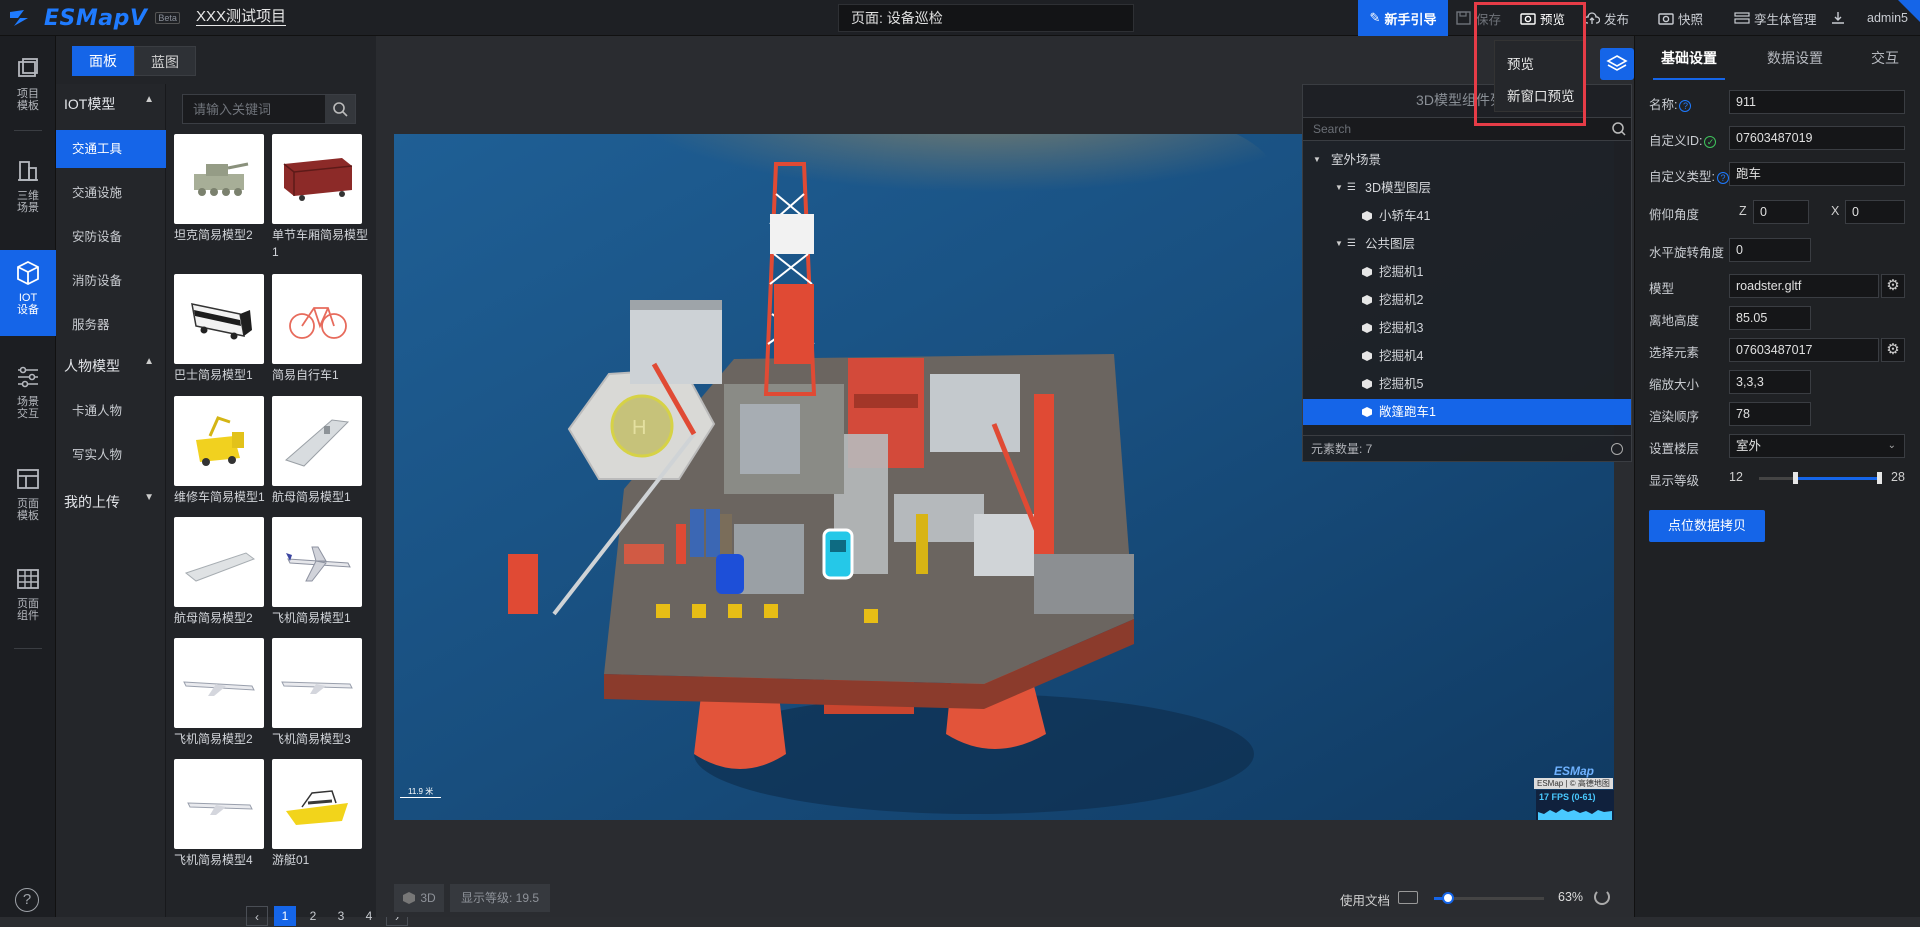  I want to click on docs-link: 使用文档, so click(1365, 899).